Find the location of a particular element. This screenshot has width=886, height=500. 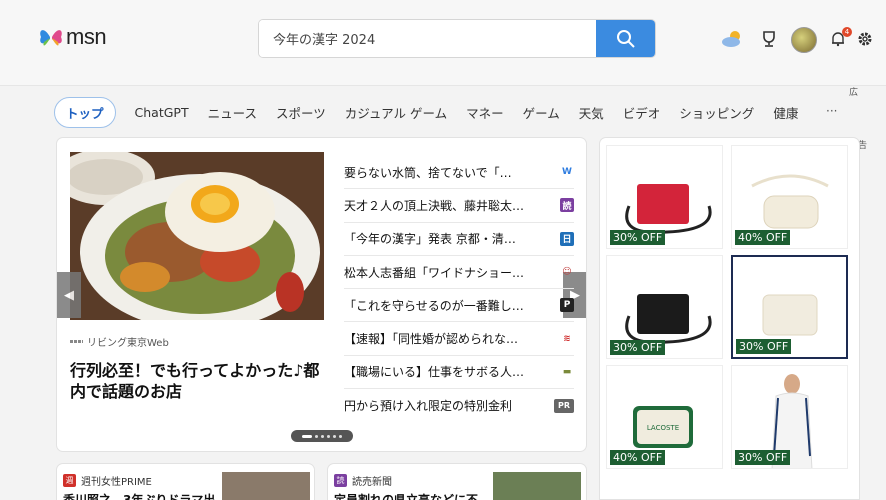

publisher-logo-icon: ≋ is located at coordinates (567, 338).